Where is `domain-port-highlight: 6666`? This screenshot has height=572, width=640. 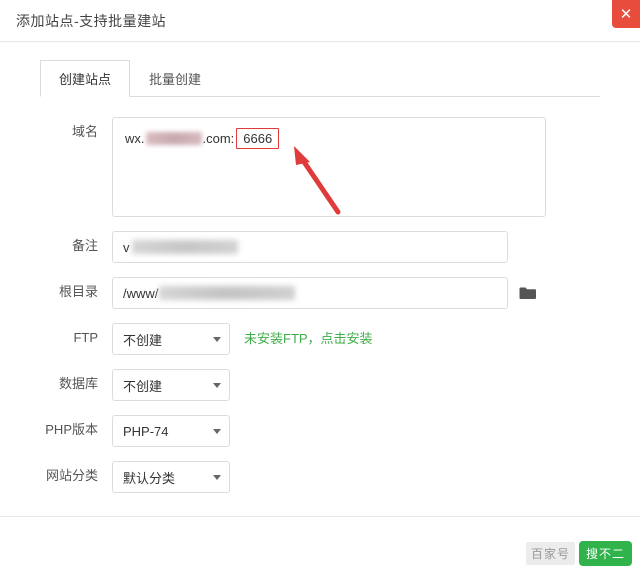
domain-port-highlight: 6666 is located at coordinates (258, 138).